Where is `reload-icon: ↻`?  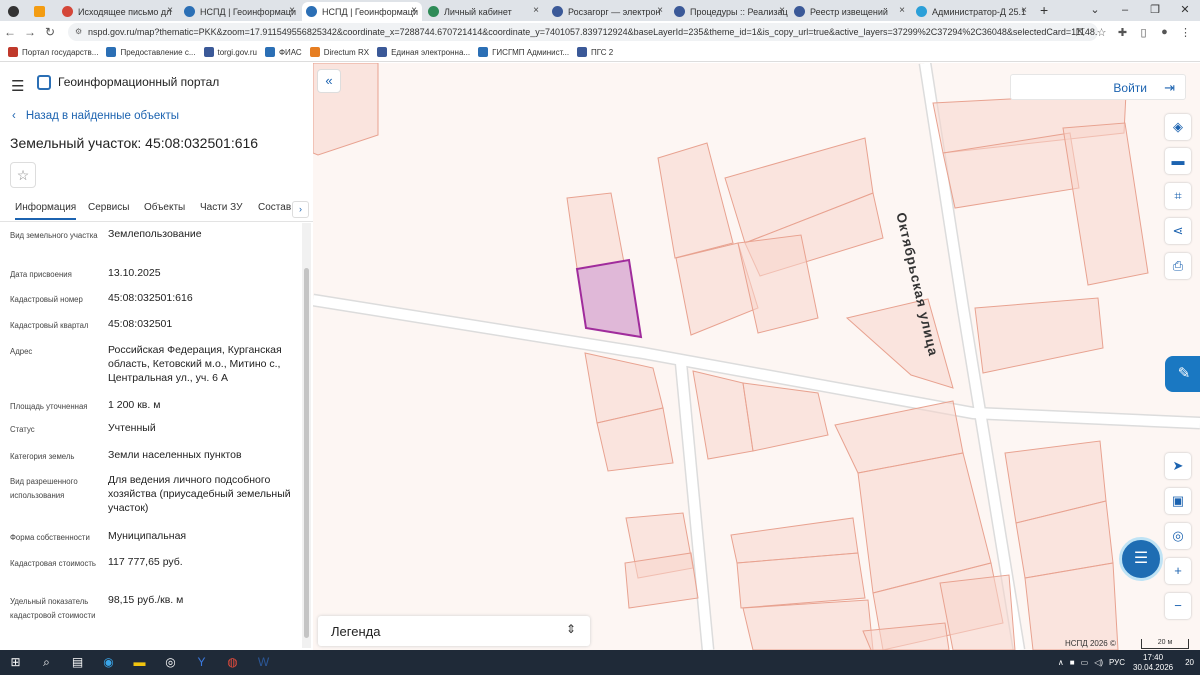
reload-icon: ↻ is located at coordinates (50, 32).